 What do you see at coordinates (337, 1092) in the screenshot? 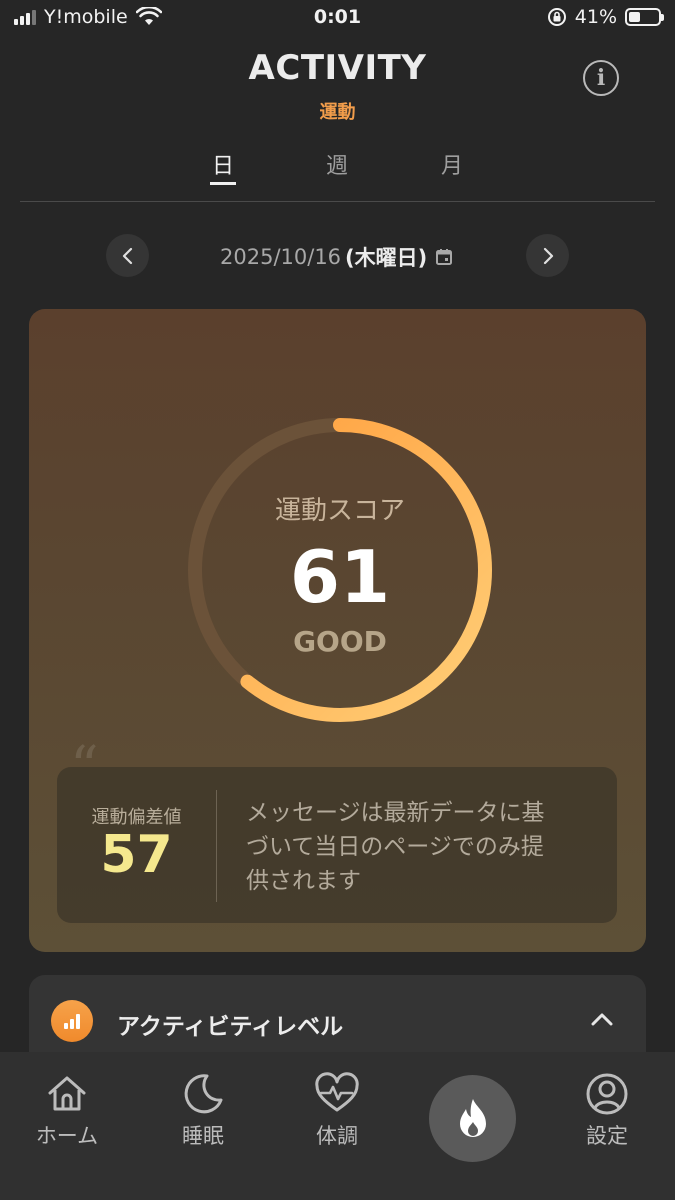
I see `heart-pulse-icon` at bounding box center [337, 1092].